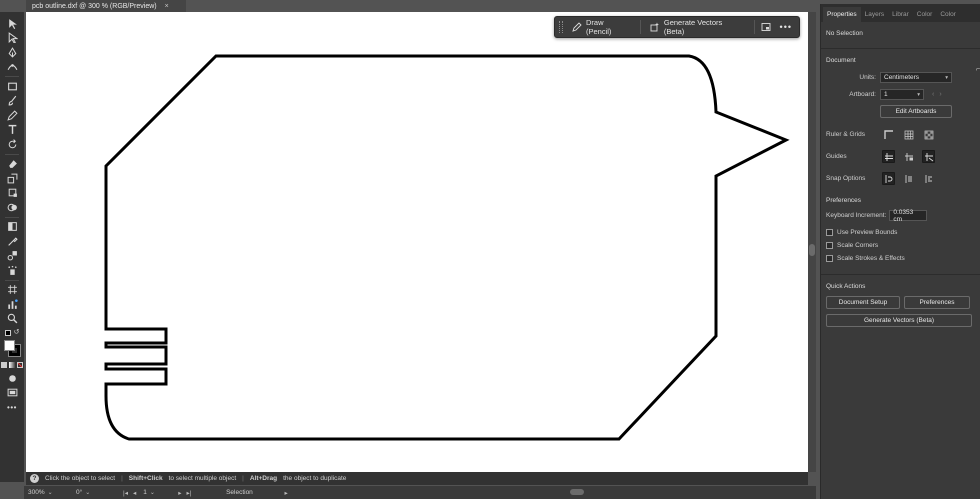 The width and height of the screenshot is (980, 499). I want to click on shape-builder-tool-icon, so click(12, 207).